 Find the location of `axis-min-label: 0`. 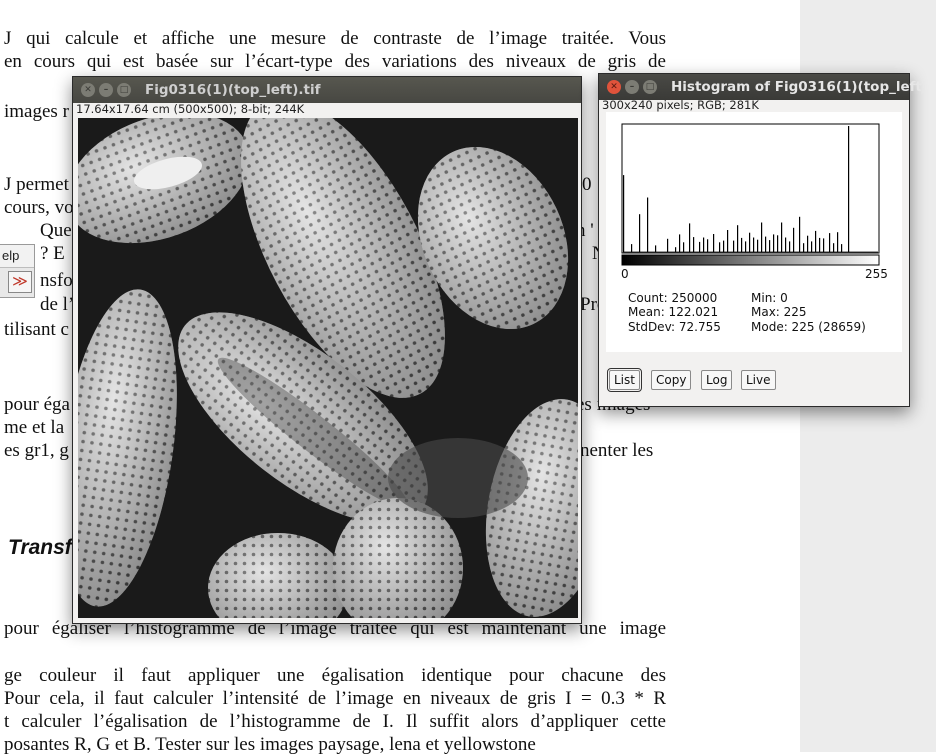

axis-min-label: 0 is located at coordinates (625, 274).